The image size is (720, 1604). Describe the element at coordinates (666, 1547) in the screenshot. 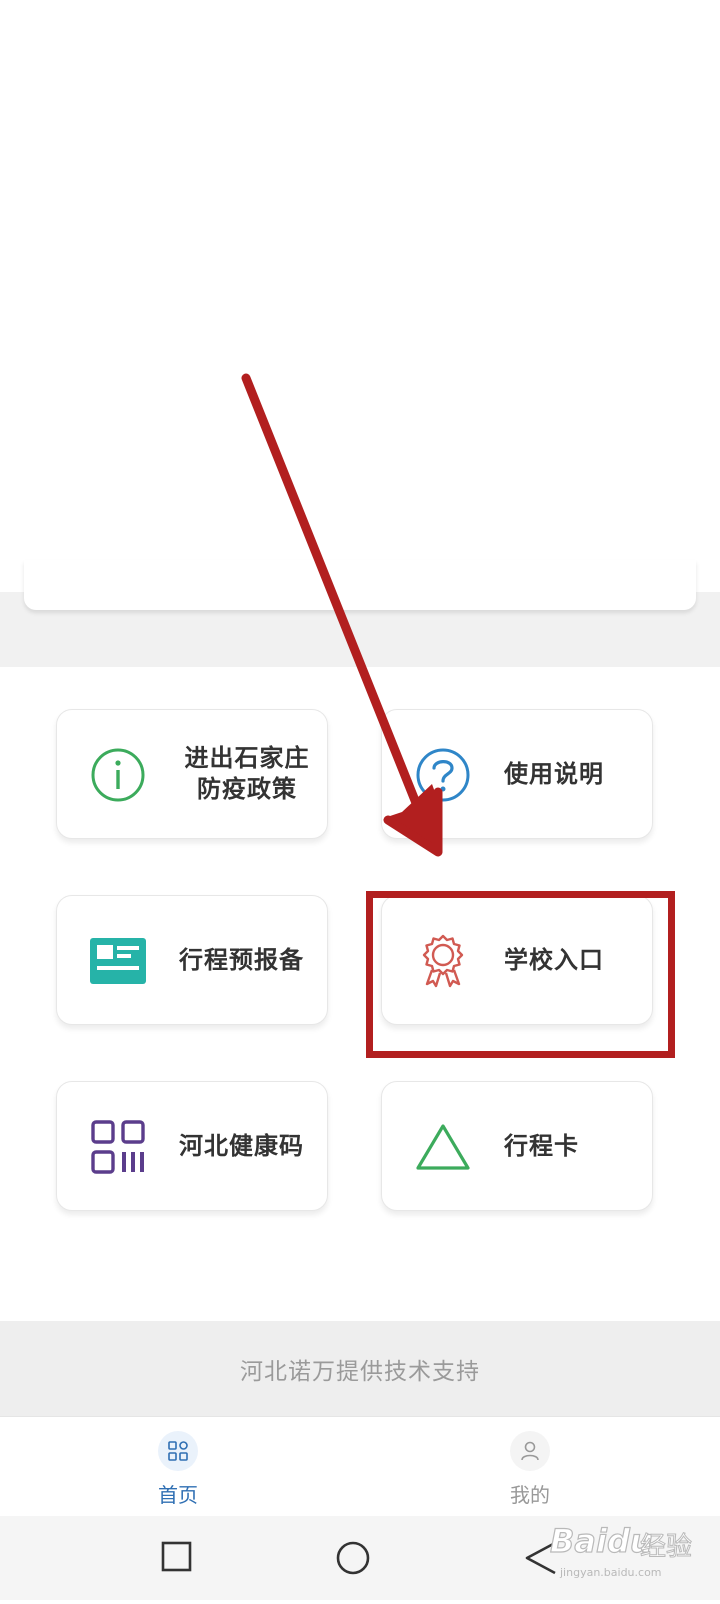

I see `watermark-brand-cn: 经验` at that location.